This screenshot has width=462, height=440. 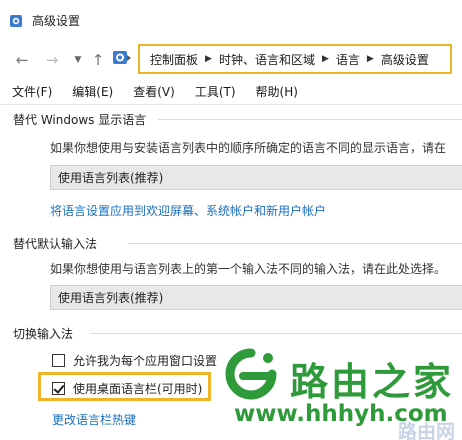 What do you see at coordinates (16, 21) in the screenshot?
I see `control-panel-icon` at bounding box center [16, 21].